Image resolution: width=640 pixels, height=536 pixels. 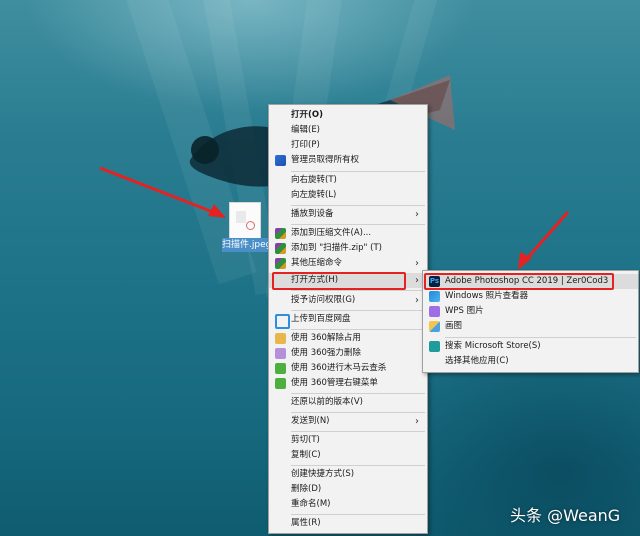 I want to click on open-with-choose-other: 选择其他应用(C), so click(x=530, y=361).